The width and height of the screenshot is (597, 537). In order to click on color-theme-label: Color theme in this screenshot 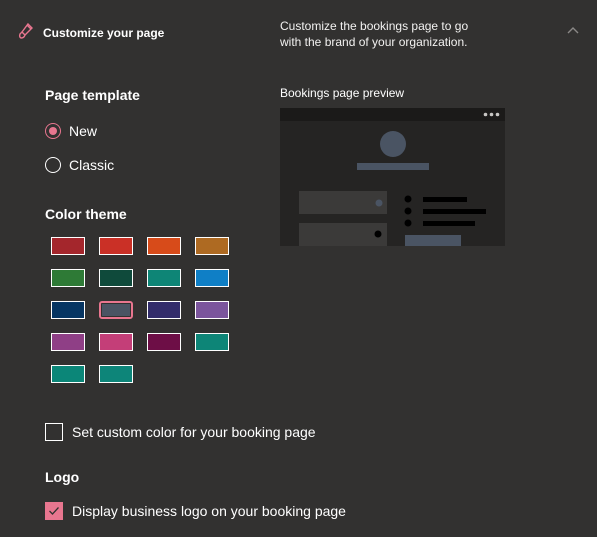, I will do `click(86, 214)`.